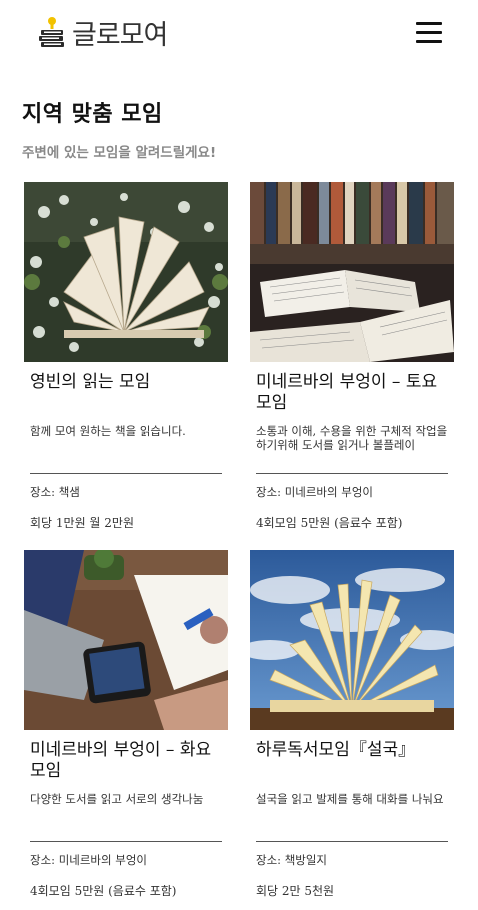  I want to click on card-fee: 회당 1만원 월 2만원, so click(82, 523).